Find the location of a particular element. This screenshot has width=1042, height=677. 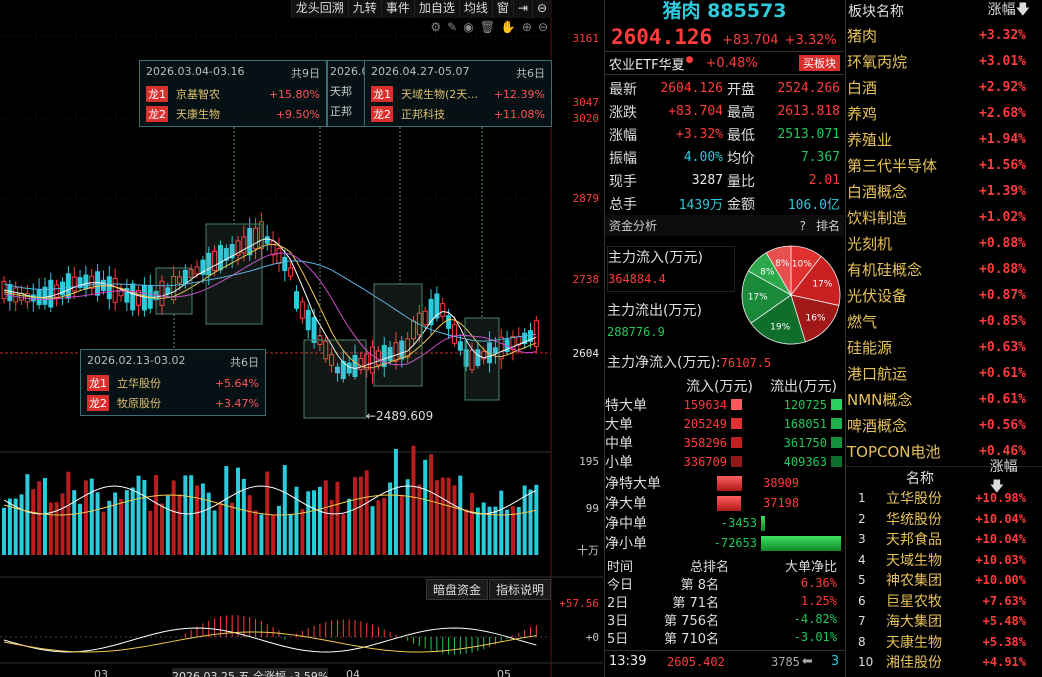

help-icon: ? is located at coordinates (803, 226).